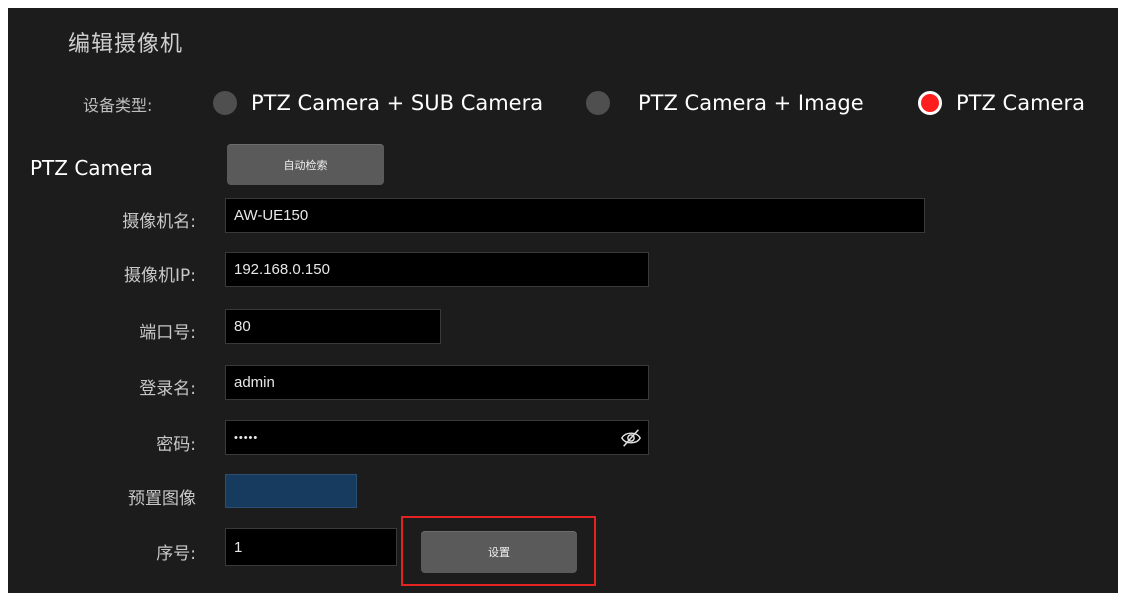 The image size is (1126, 601). I want to click on camera-ip-input: 192.168.0.150, so click(437, 269).